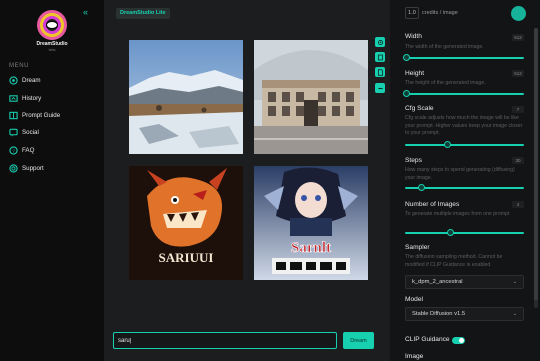  I want to click on dream-button: Dream, so click(358, 340).